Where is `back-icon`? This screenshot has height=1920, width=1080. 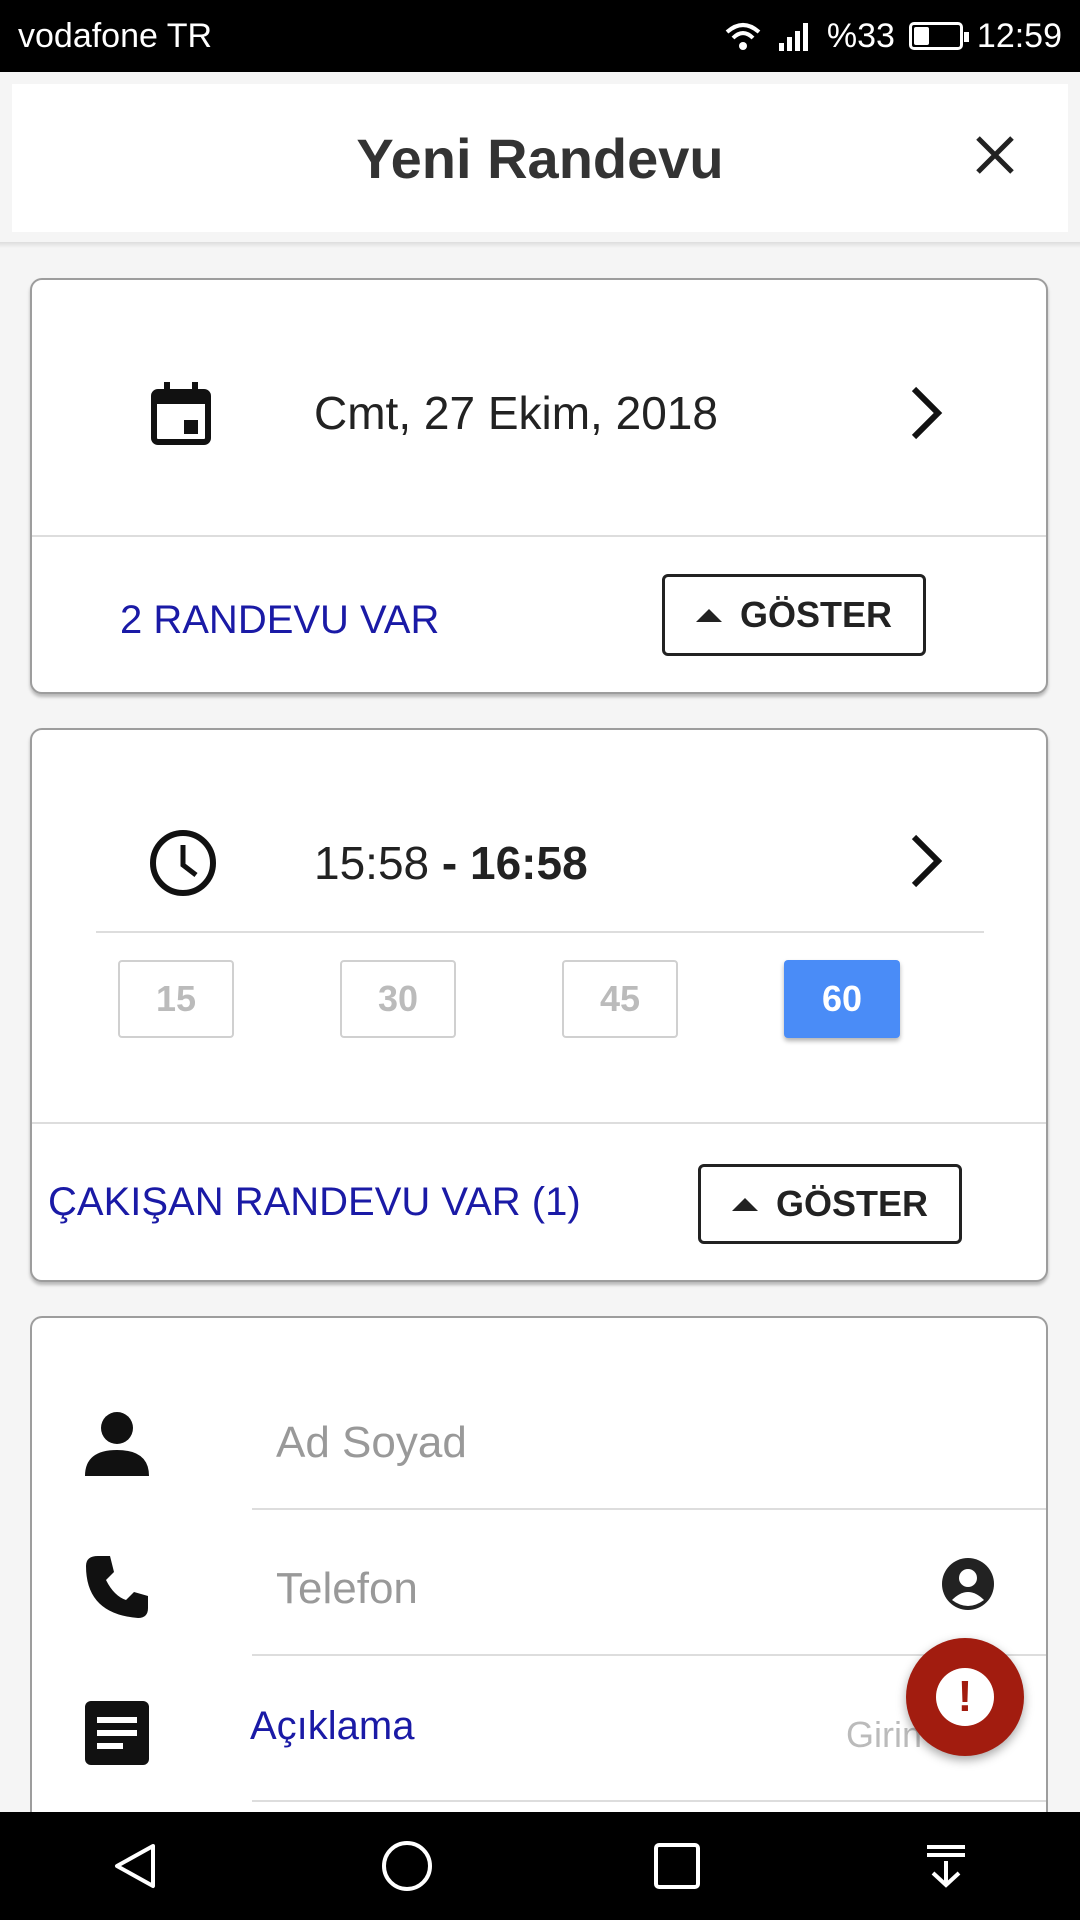 back-icon is located at coordinates (135, 1866).